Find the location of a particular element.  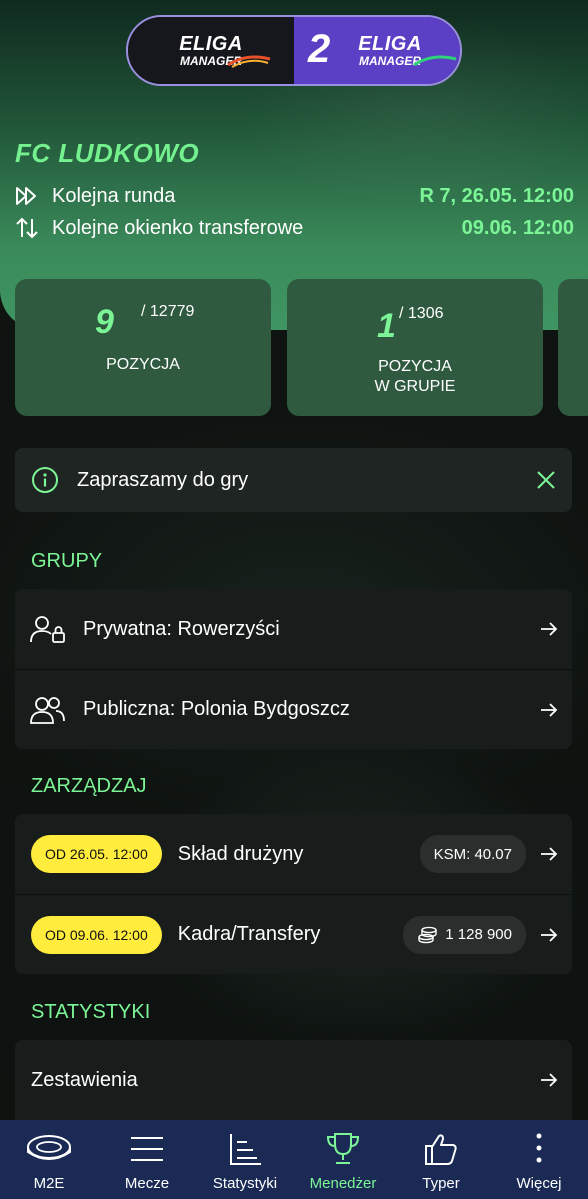

nav-matches: Mecze is located at coordinates (147, 1159).